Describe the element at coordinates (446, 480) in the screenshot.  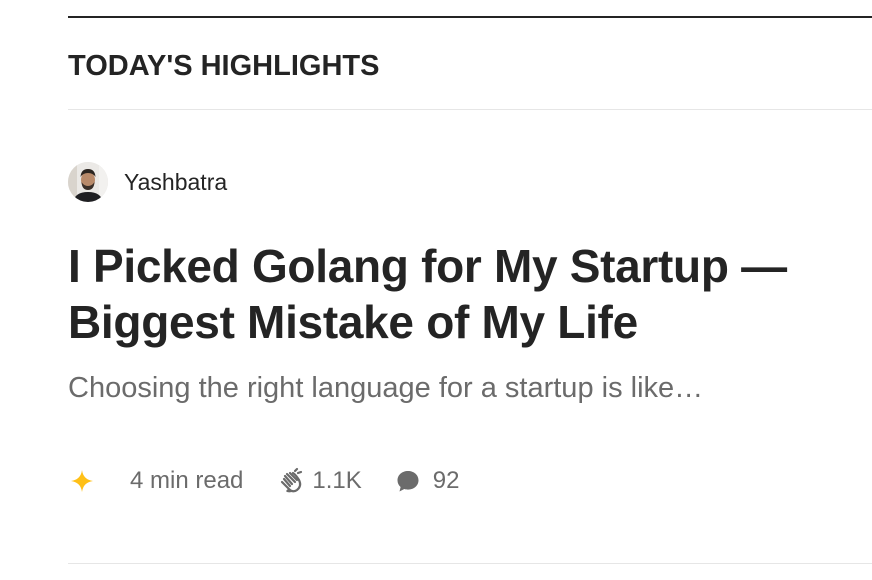
I see `response-count-value: 92` at that location.